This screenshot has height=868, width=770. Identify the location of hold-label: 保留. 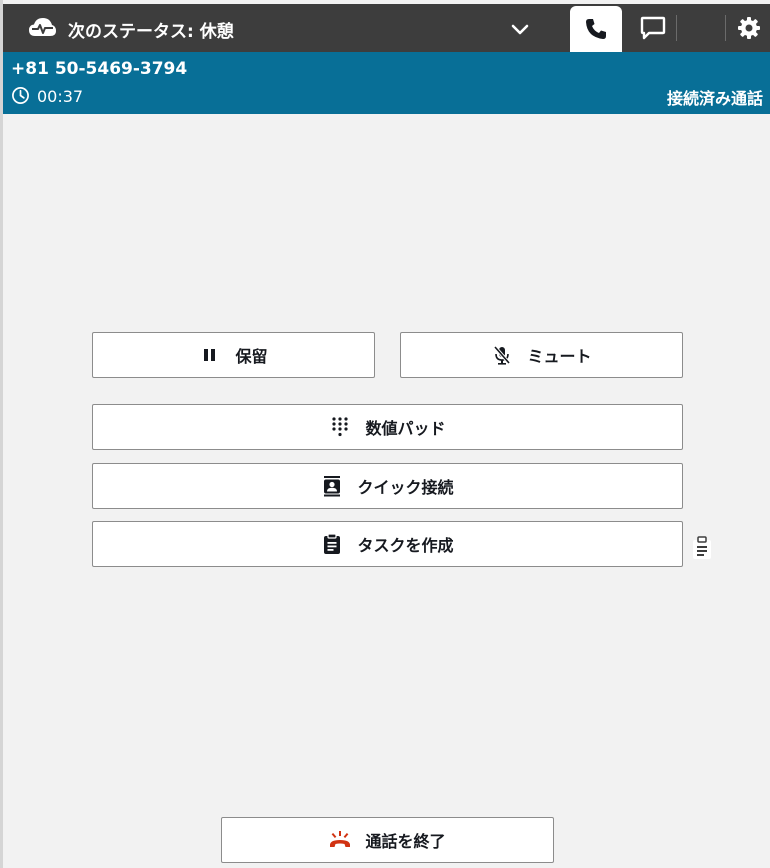
(251, 356).